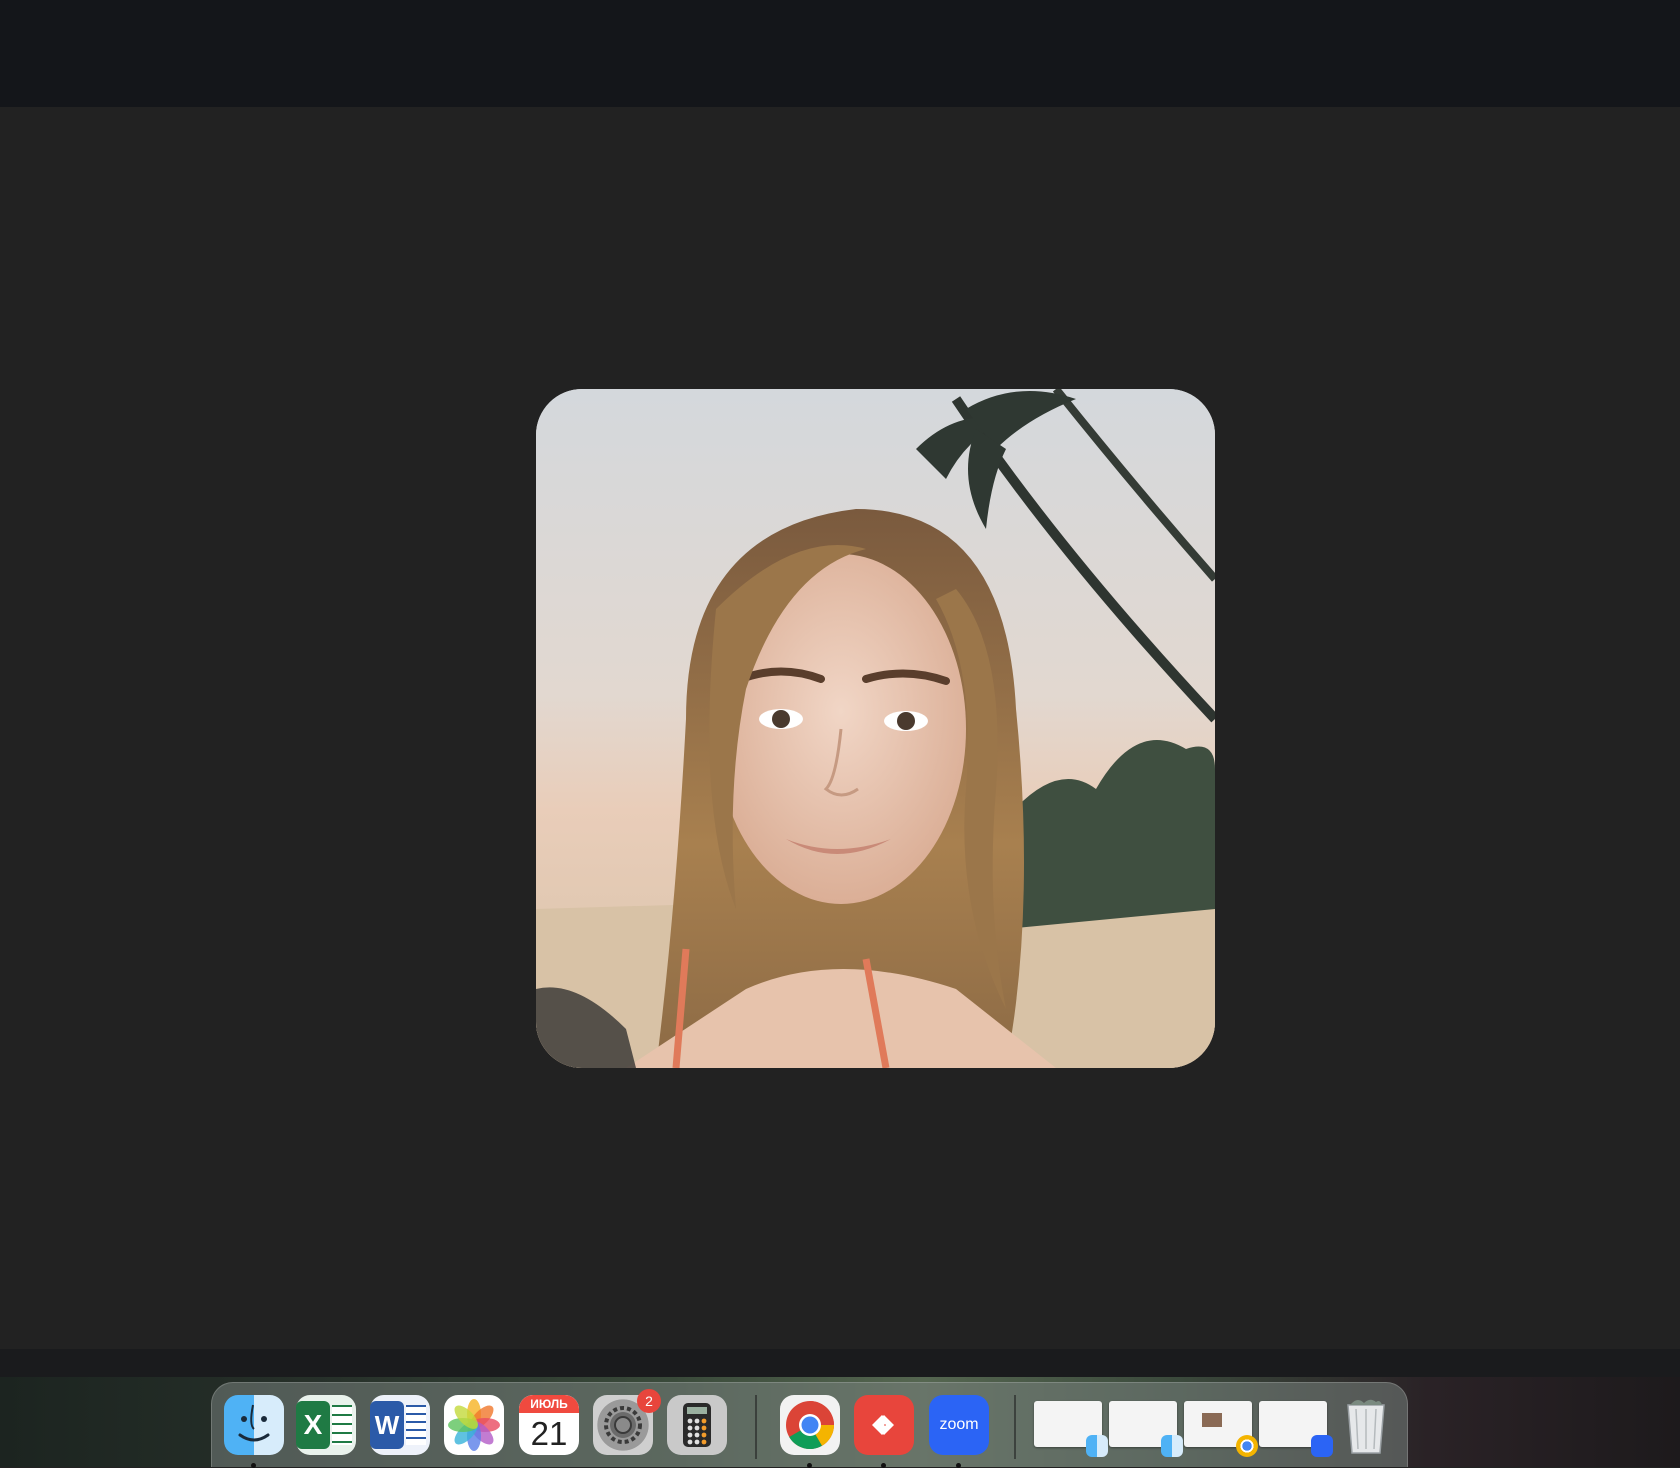  Describe the element at coordinates (697, 1425) in the screenshot. I see `calculator-icon` at that location.